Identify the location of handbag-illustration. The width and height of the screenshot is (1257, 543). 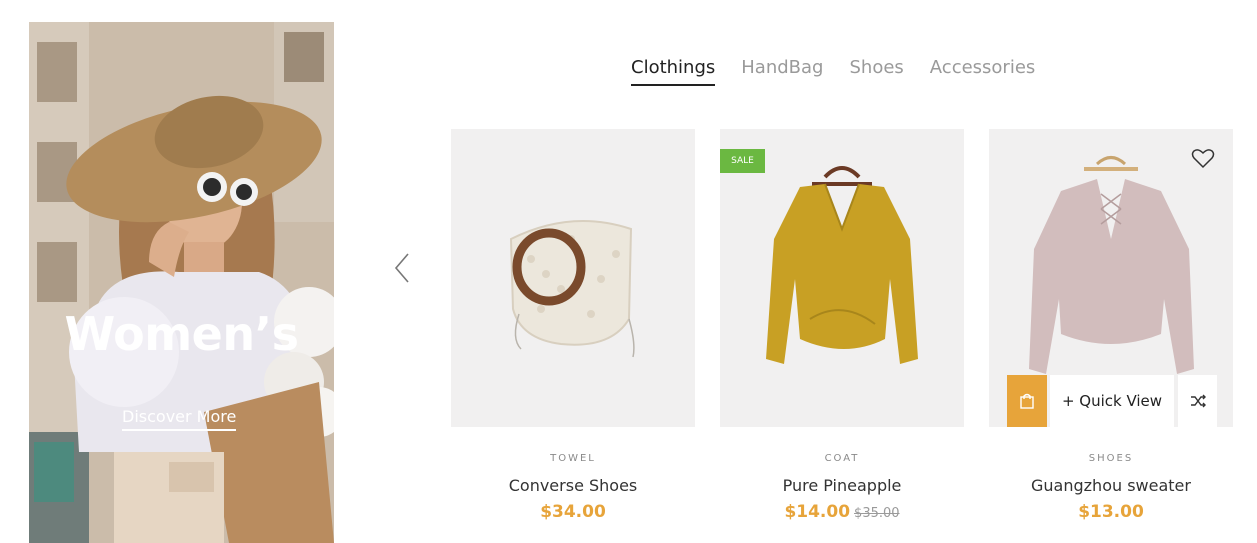
(572, 289).